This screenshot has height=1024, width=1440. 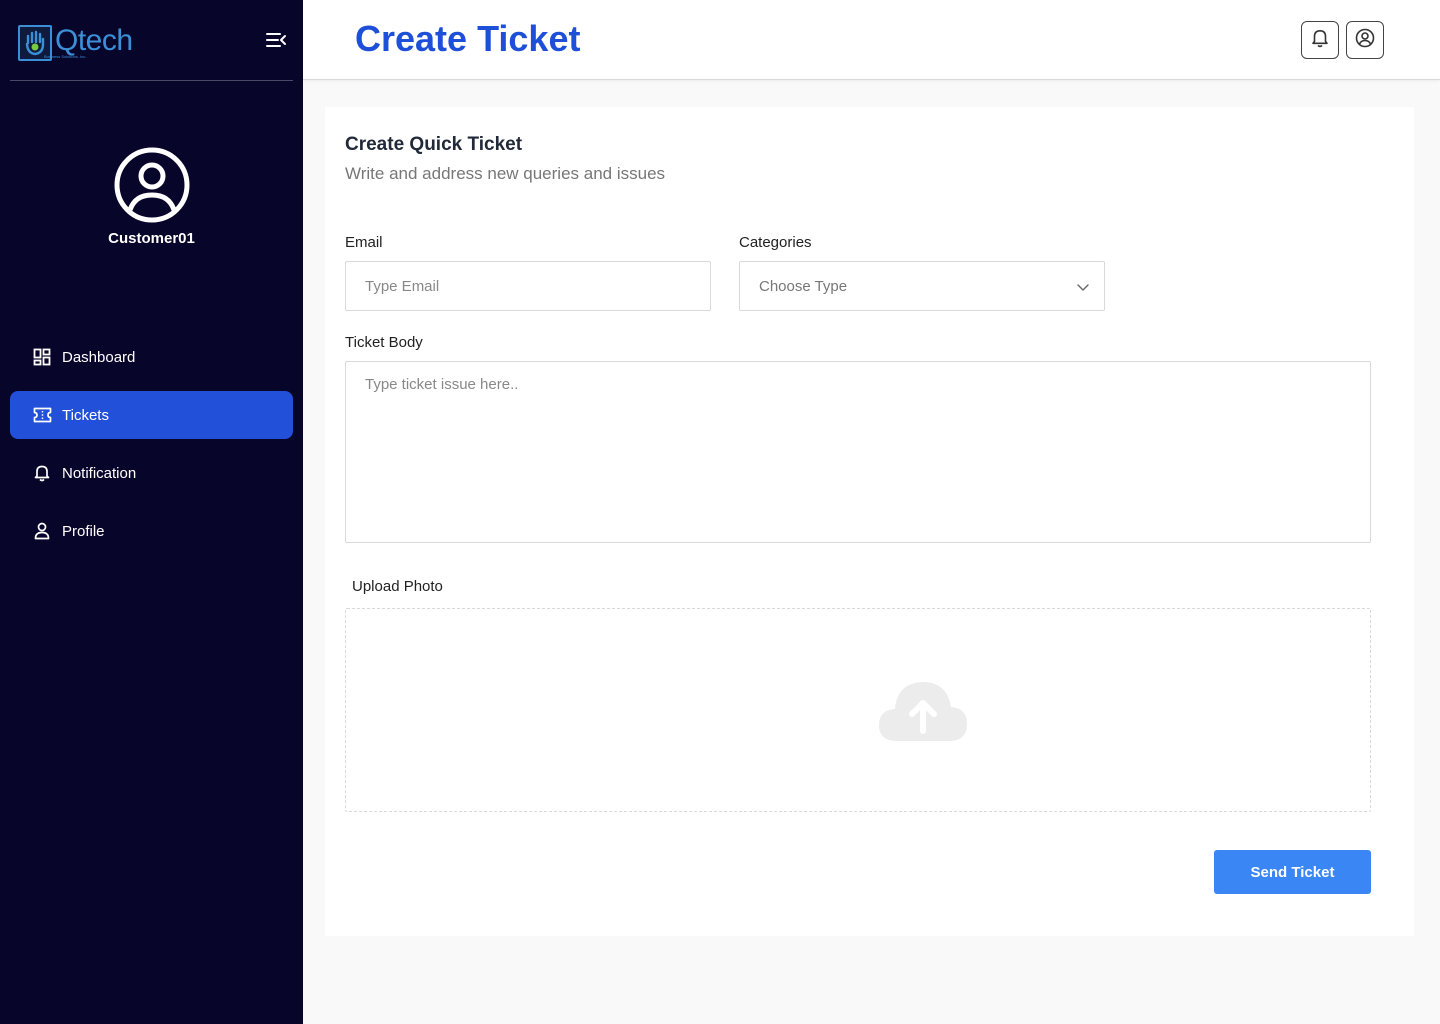 I want to click on cloud-upload-icon, so click(x=923, y=711).